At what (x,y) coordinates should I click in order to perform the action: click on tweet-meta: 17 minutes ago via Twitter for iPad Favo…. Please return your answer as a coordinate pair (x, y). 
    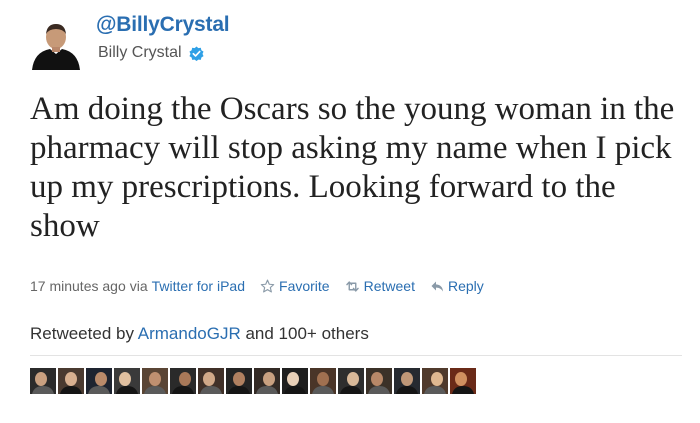
    Looking at the image, I should click on (257, 286).